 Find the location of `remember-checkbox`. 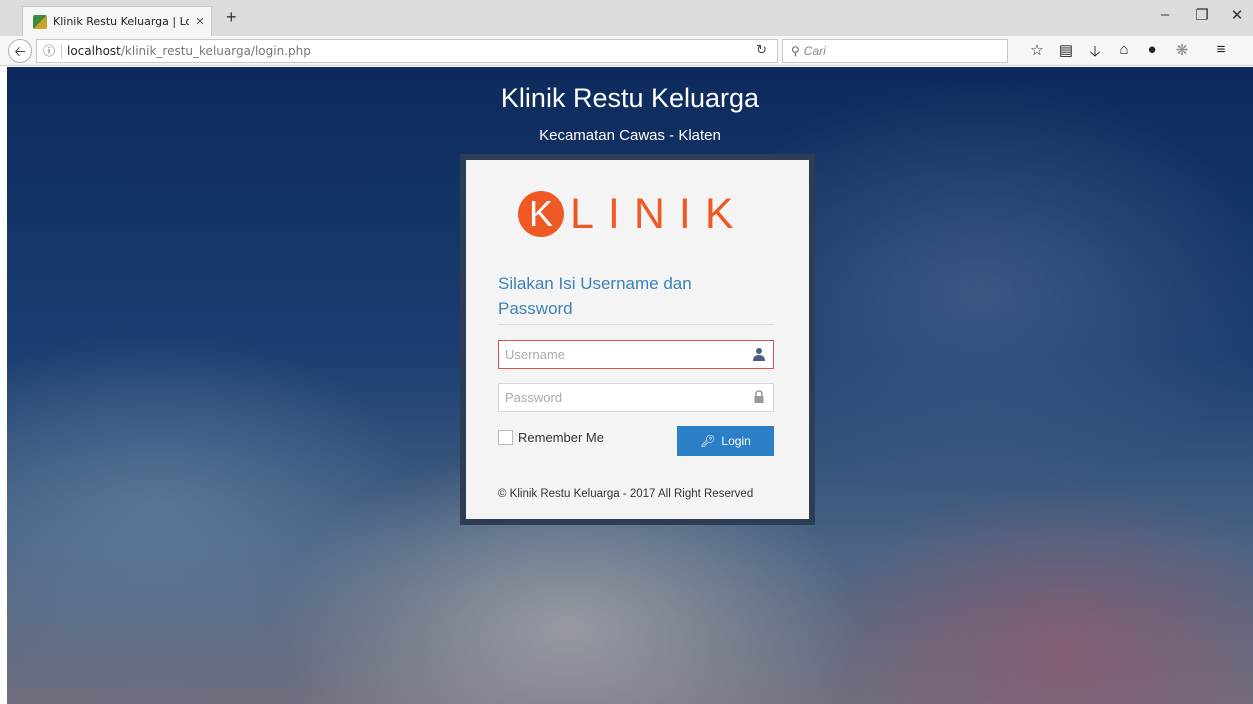

remember-checkbox is located at coordinates (505, 437).